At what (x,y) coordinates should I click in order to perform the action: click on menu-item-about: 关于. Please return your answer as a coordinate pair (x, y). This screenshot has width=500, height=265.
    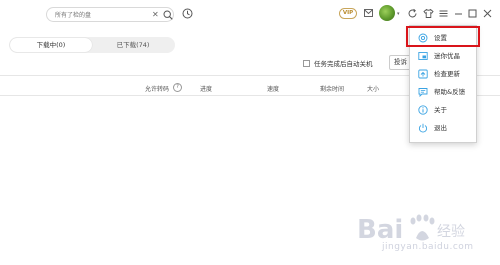
    Looking at the image, I should click on (444, 110).